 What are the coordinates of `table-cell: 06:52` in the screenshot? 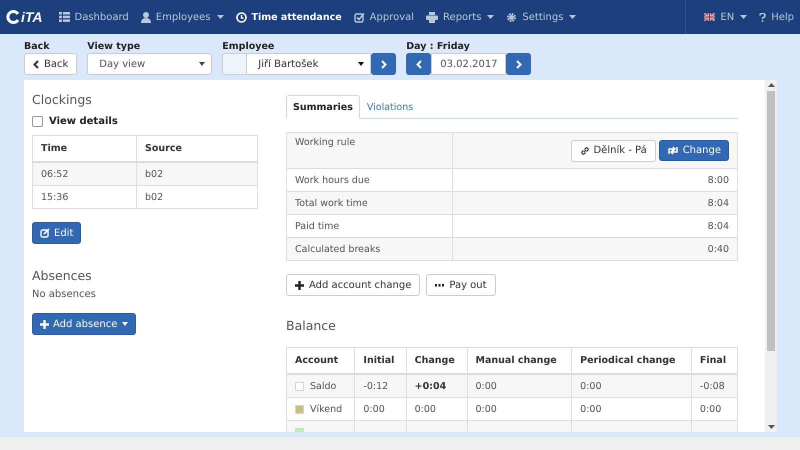 It's located at (84, 174).